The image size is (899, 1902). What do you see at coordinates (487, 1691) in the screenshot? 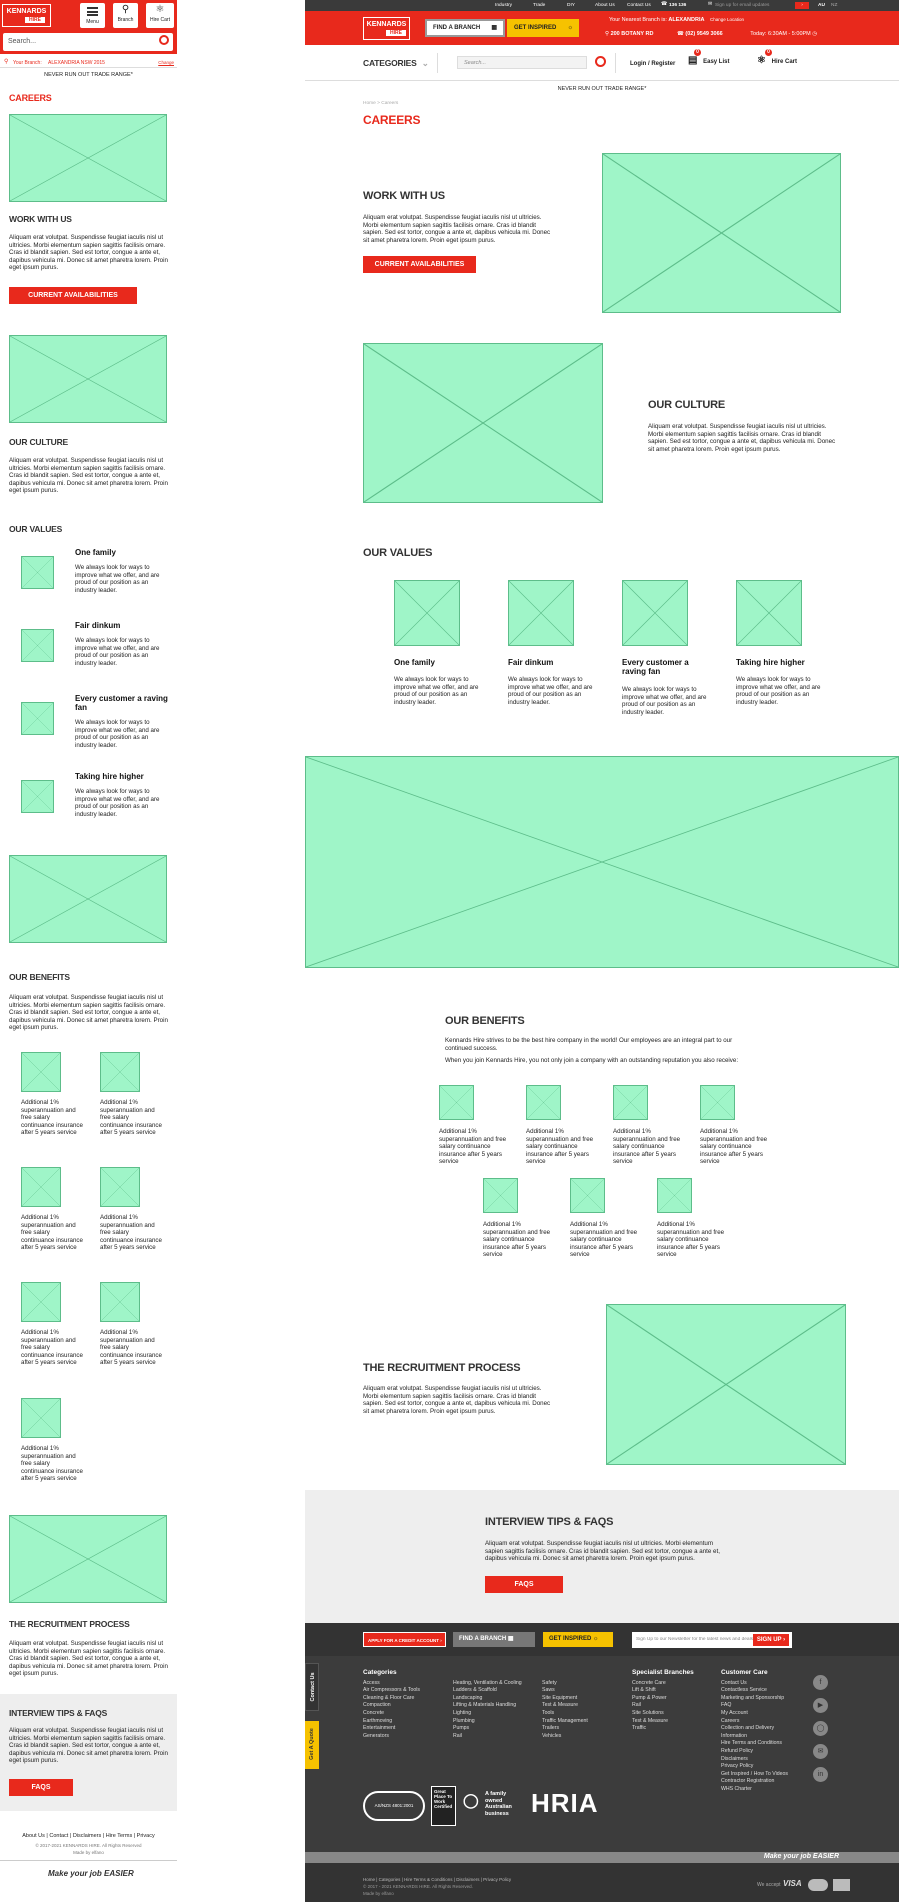
I see `footer-link: Ladders & Scaffold` at bounding box center [487, 1691].